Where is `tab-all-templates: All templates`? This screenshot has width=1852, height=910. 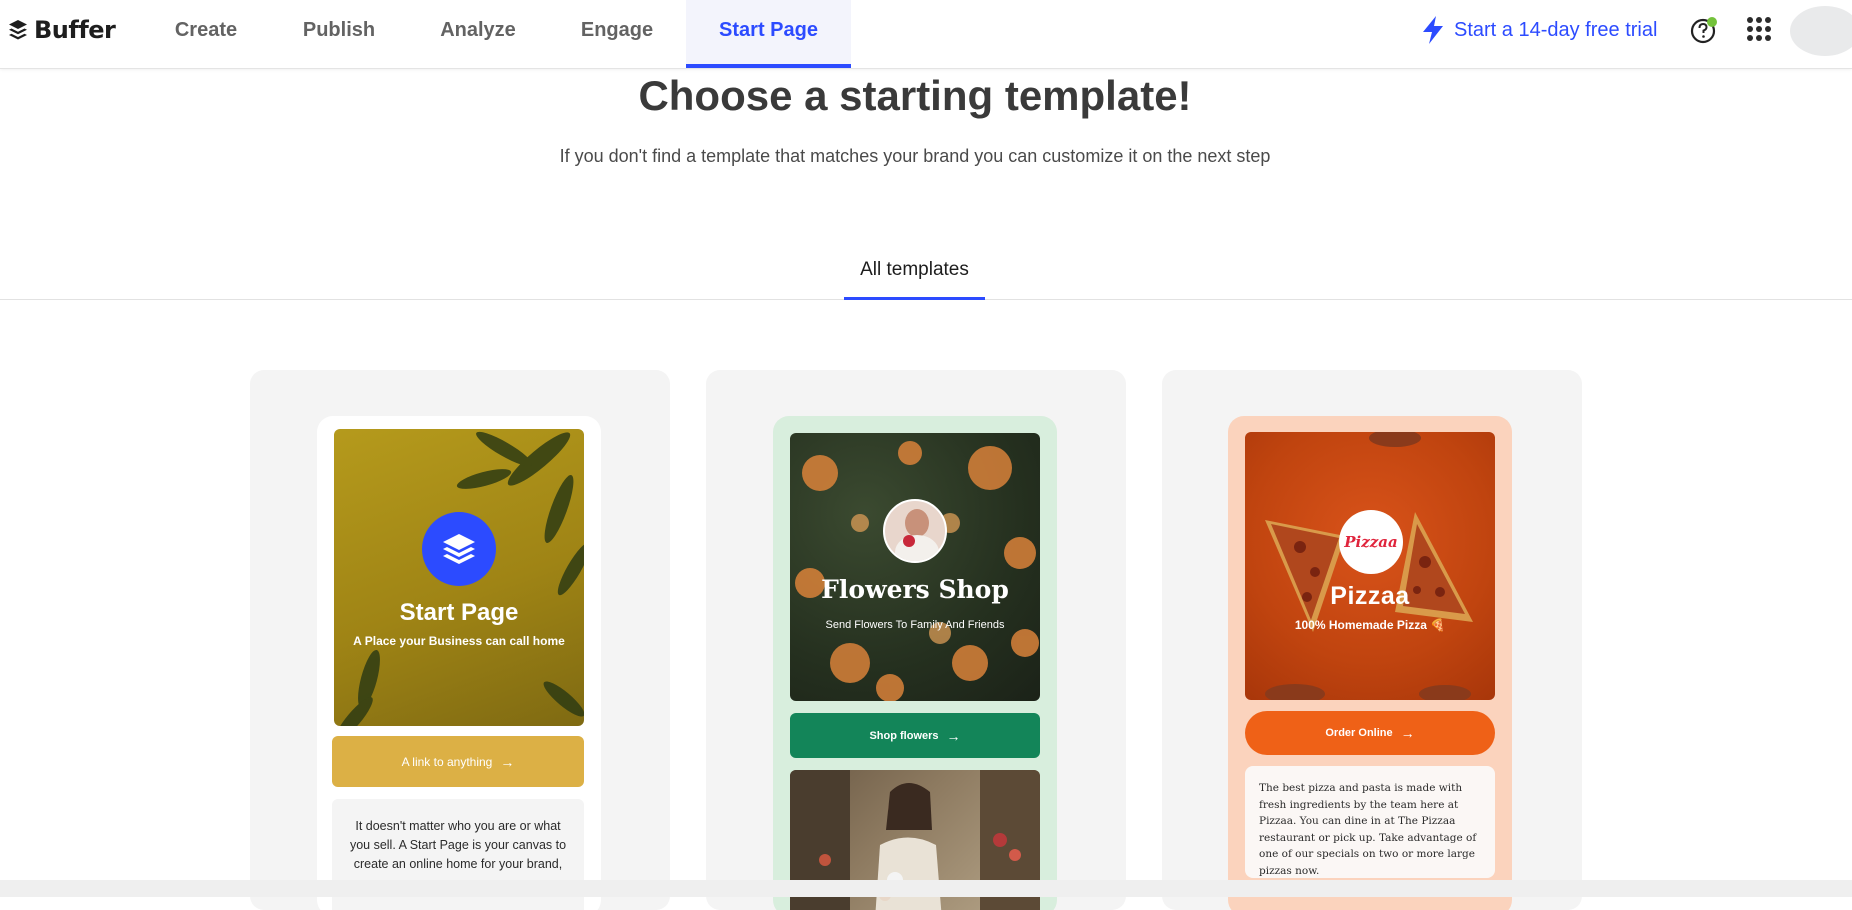 tab-all-templates: All templates is located at coordinates (914, 272).